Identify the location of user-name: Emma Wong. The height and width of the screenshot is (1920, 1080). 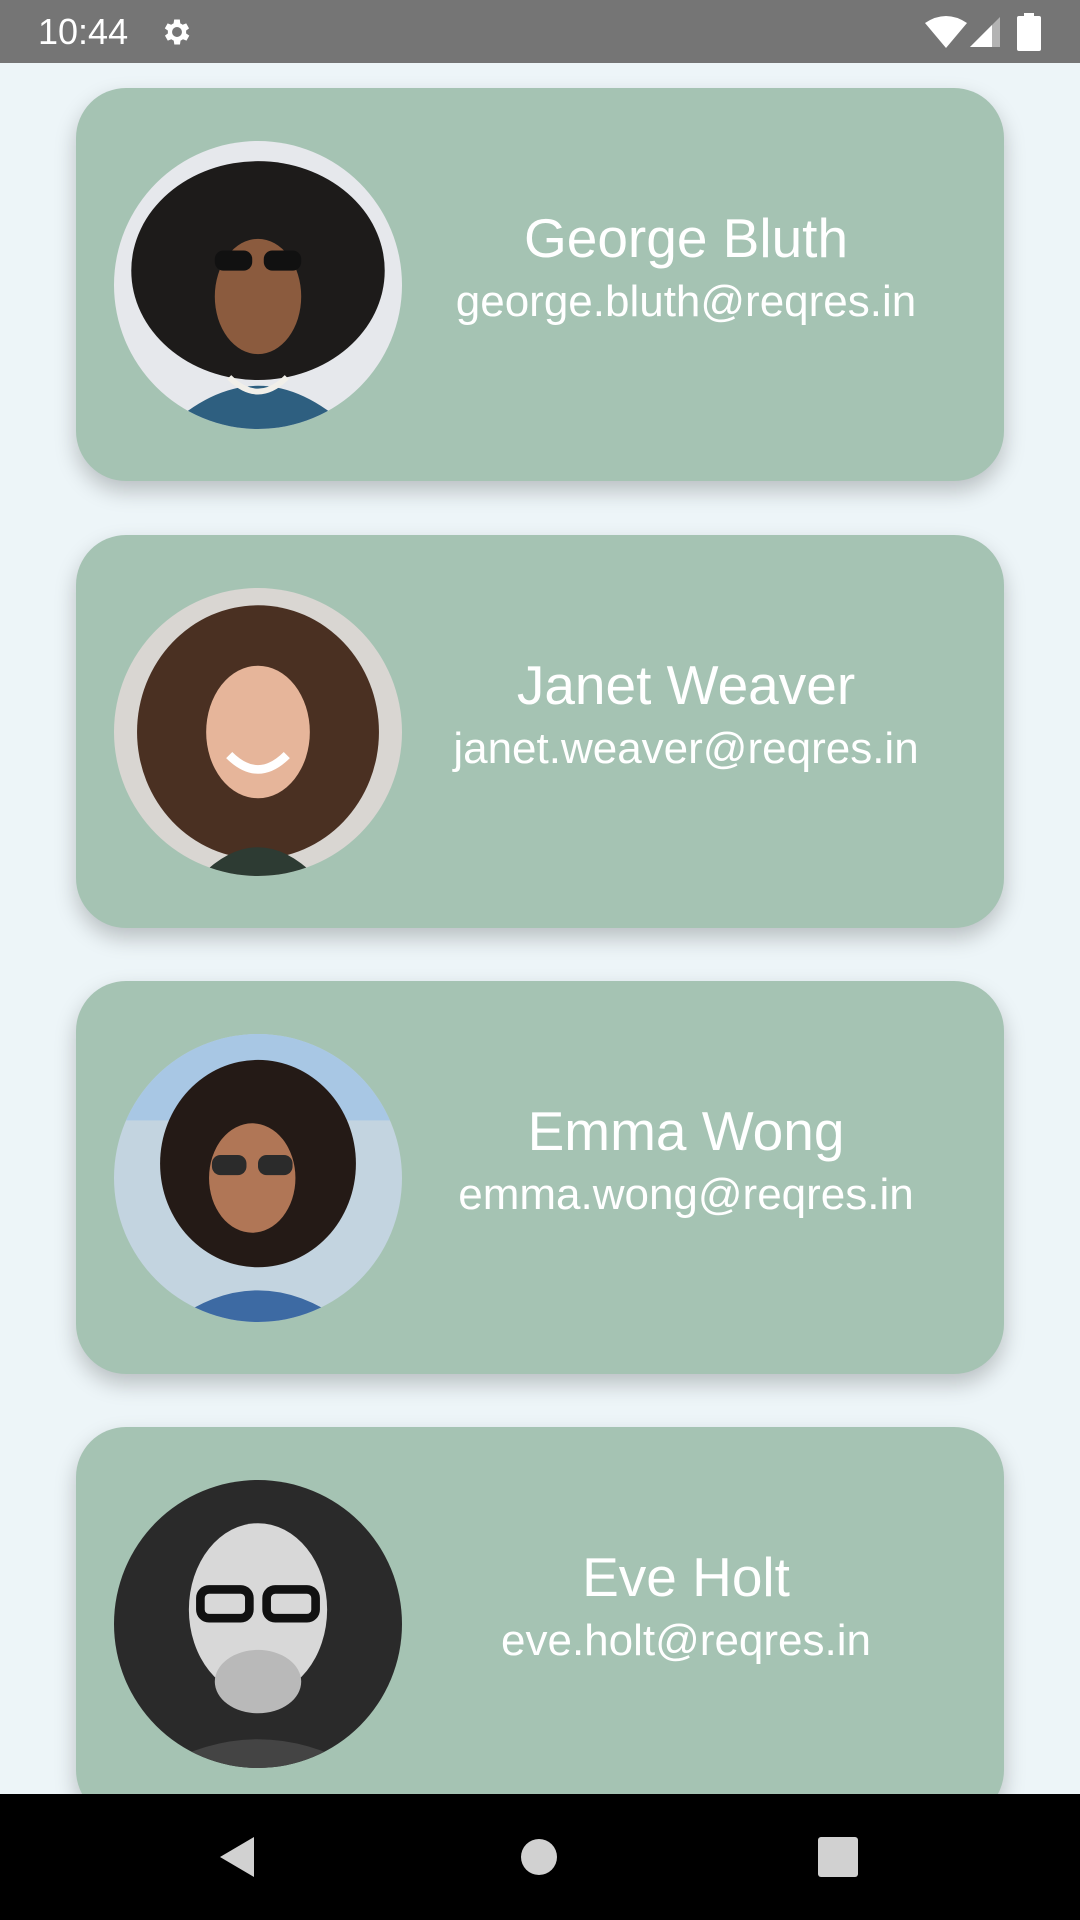
(686, 1130).